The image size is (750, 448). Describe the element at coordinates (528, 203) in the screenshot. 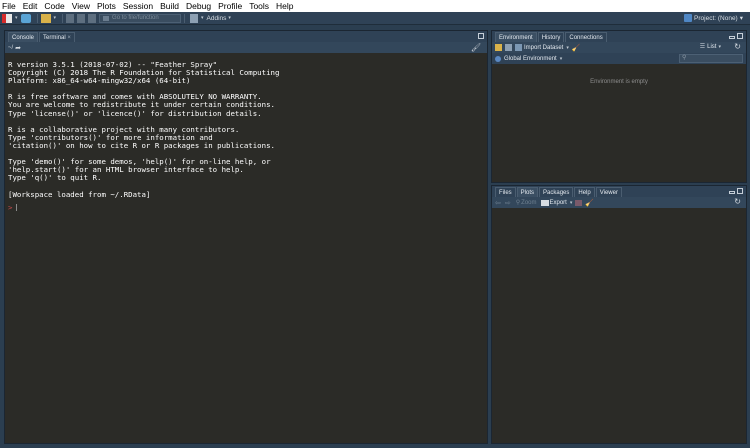

I see `zoom-button: Zoom` at that location.